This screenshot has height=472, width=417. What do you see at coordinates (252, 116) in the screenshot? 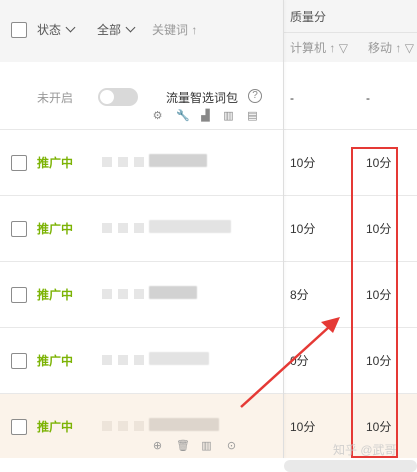
I see `clipboard-icon: ▤` at bounding box center [252, 116].